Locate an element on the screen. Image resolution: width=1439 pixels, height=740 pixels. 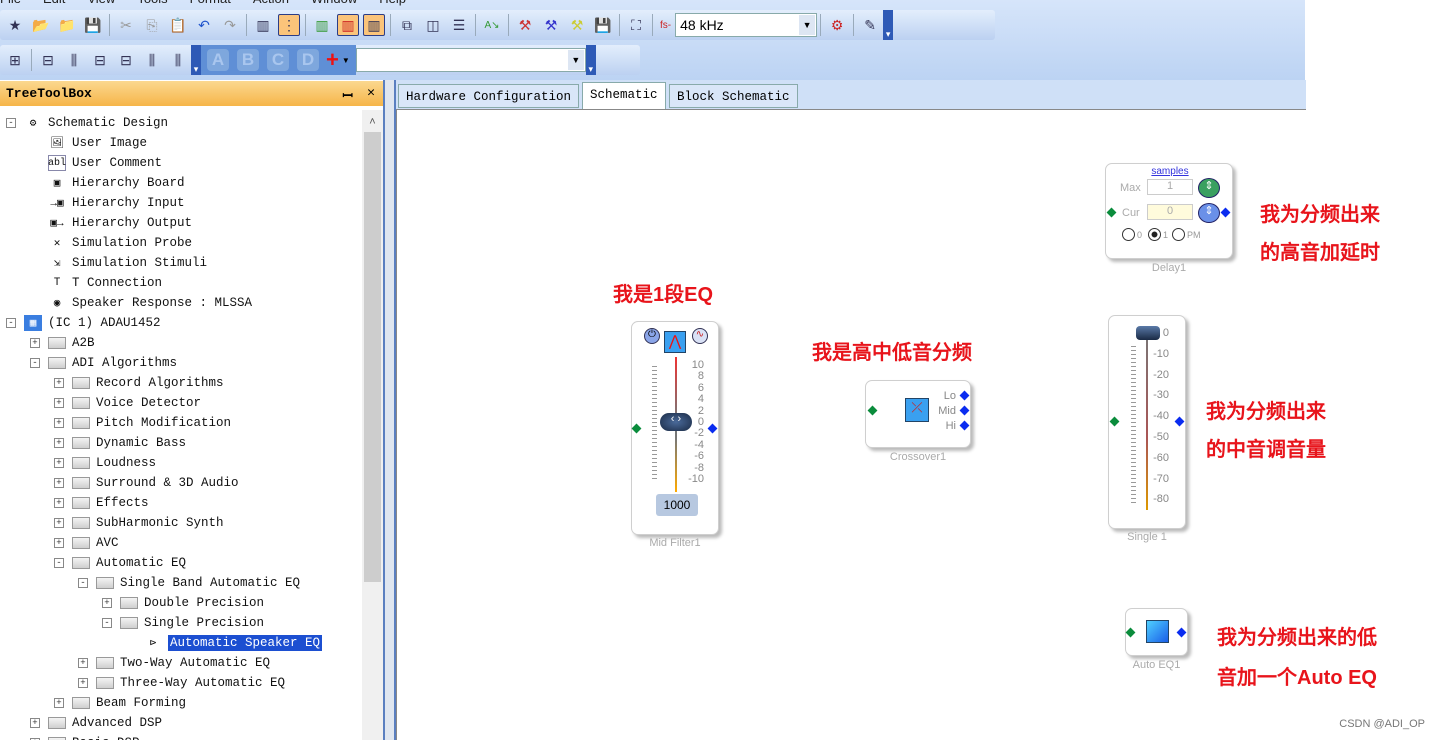
radio-pm is located at coordinates (1179, 234).